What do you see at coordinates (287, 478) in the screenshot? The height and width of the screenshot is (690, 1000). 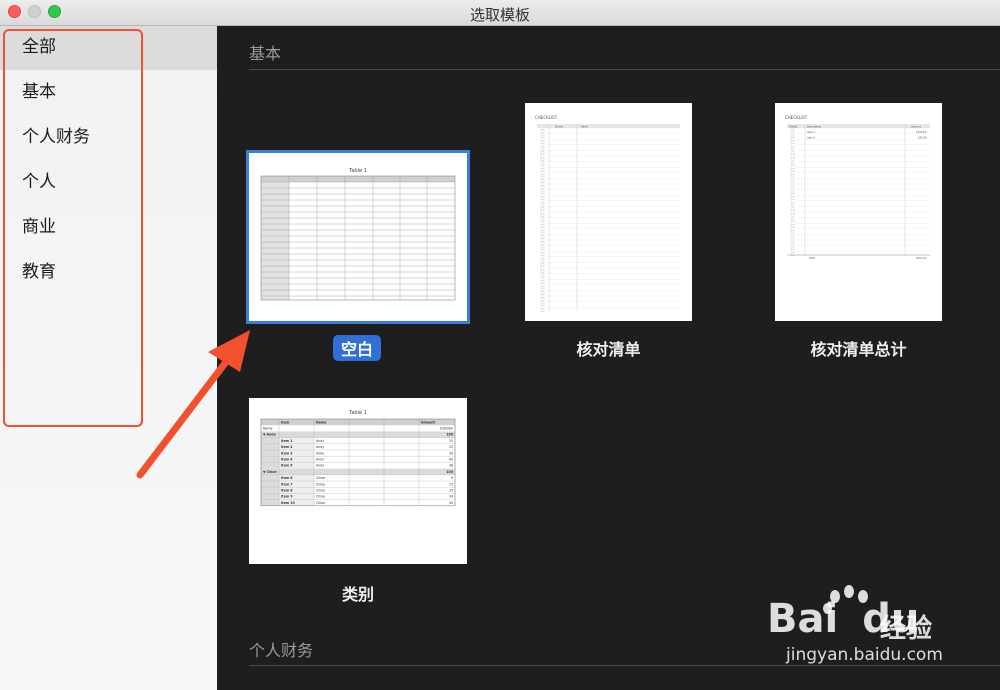 I see `table-cell-text: Item 6` at bounding box center [287, 478].